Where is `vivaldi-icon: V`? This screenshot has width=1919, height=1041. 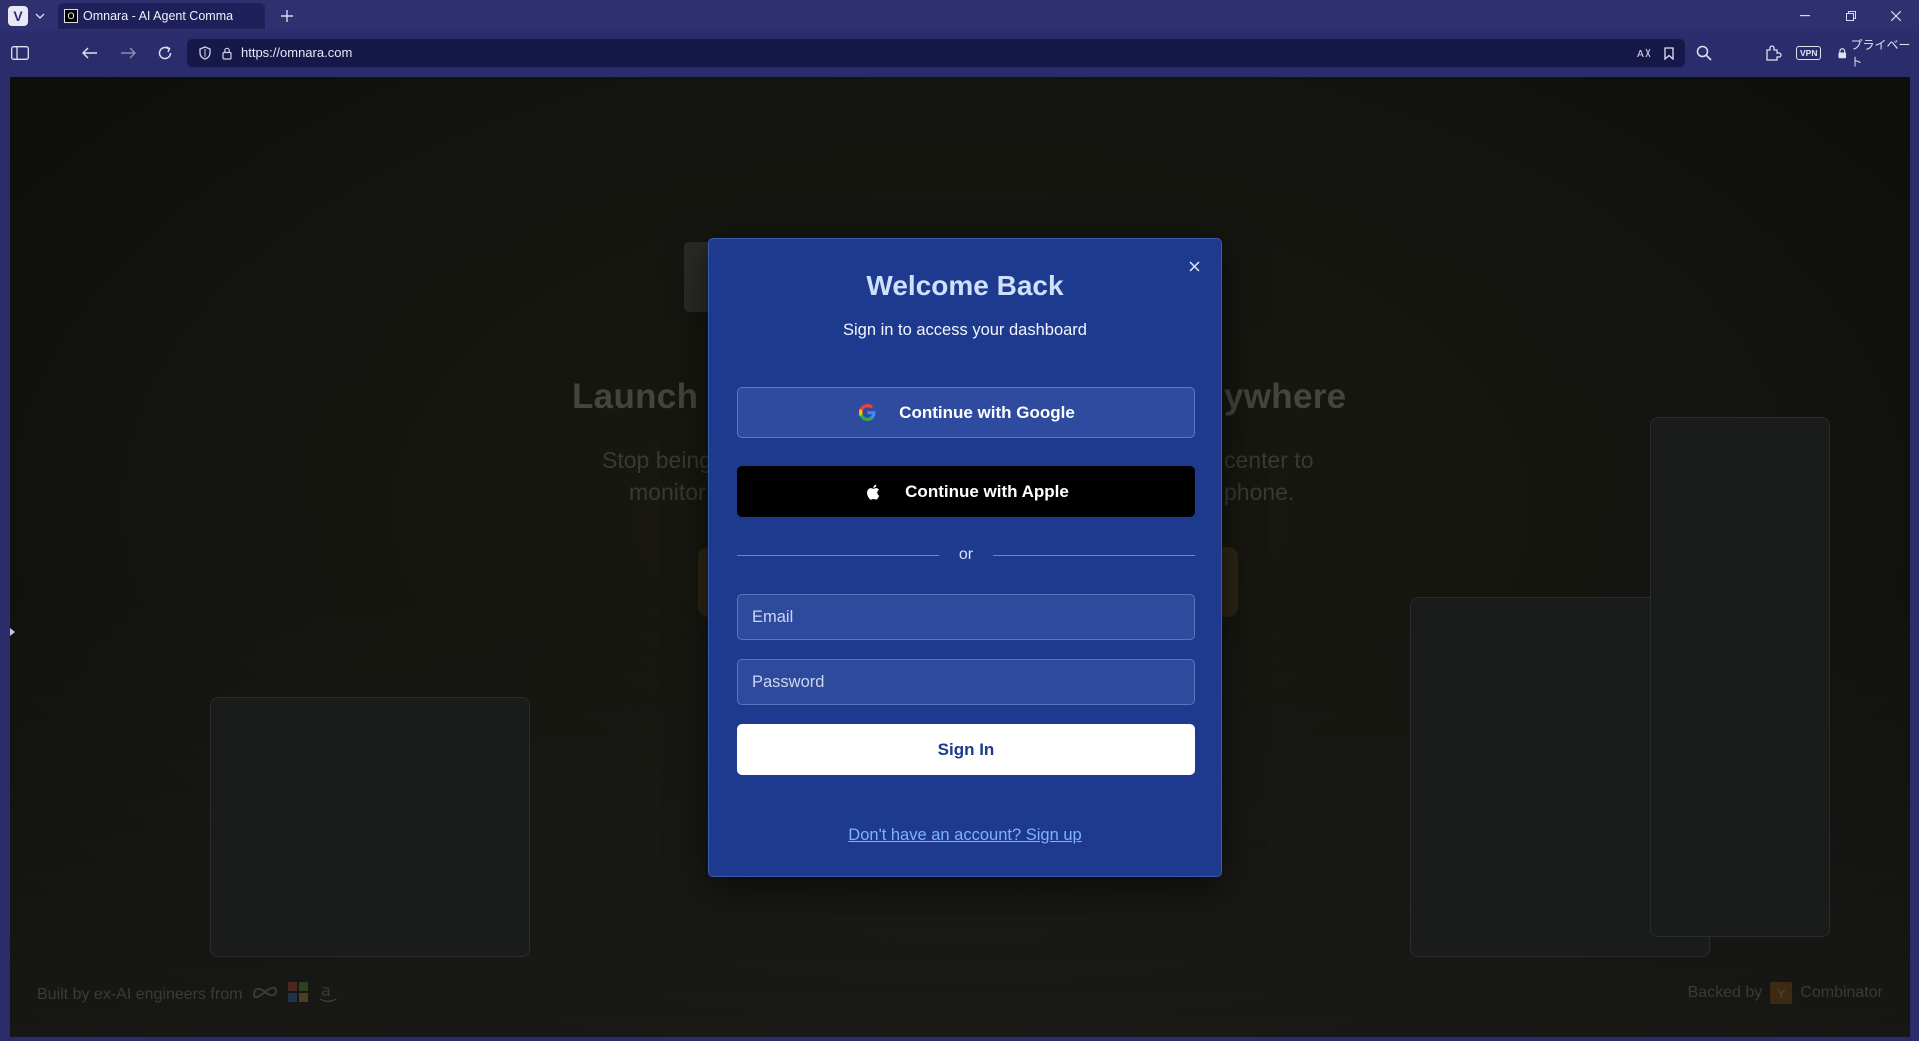
vivaldi-icon: V is located at coordinates (18, 15).